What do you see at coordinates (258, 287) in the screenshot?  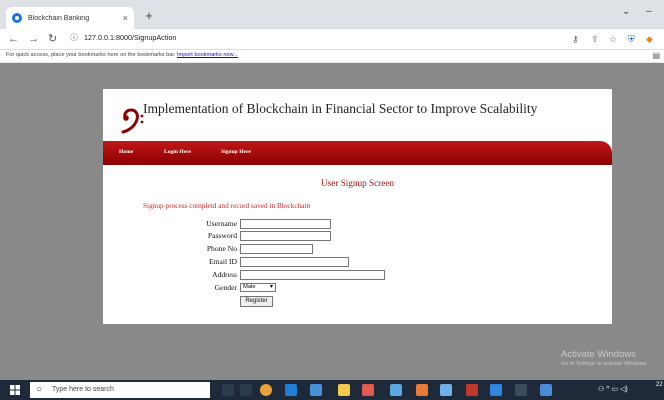 I see `gender-select: Male ▾` at bounding box center [258, 287].